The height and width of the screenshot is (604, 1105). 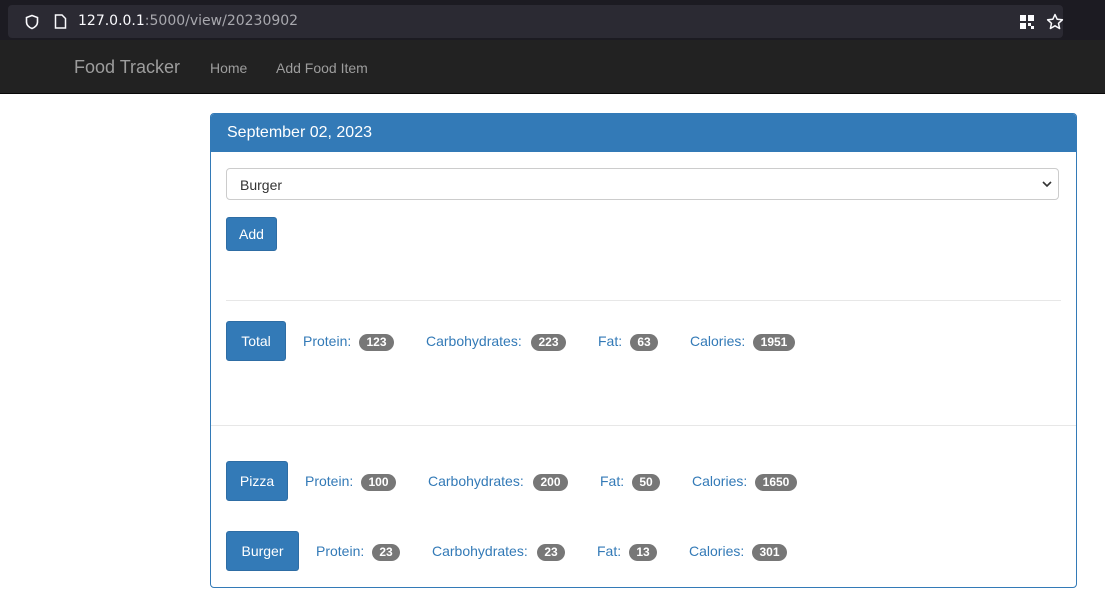 I want to click on pizza-fat-badge: 50, so click(x=646, y=482).